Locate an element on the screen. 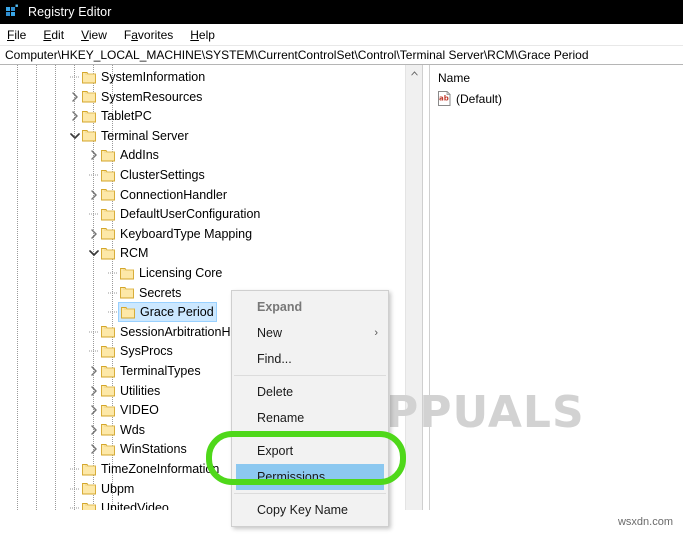 Image resolution: width=683 pixels, height=536 pixels. tree-item: TimeZoneInformation is located at coordinates (143, 469).